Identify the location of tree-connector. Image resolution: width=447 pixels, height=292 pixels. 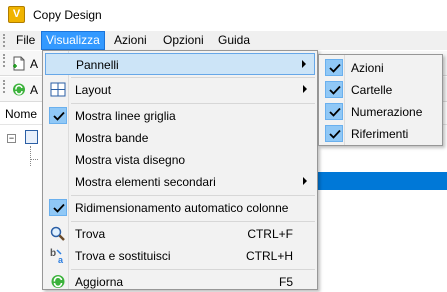
(30, 156).